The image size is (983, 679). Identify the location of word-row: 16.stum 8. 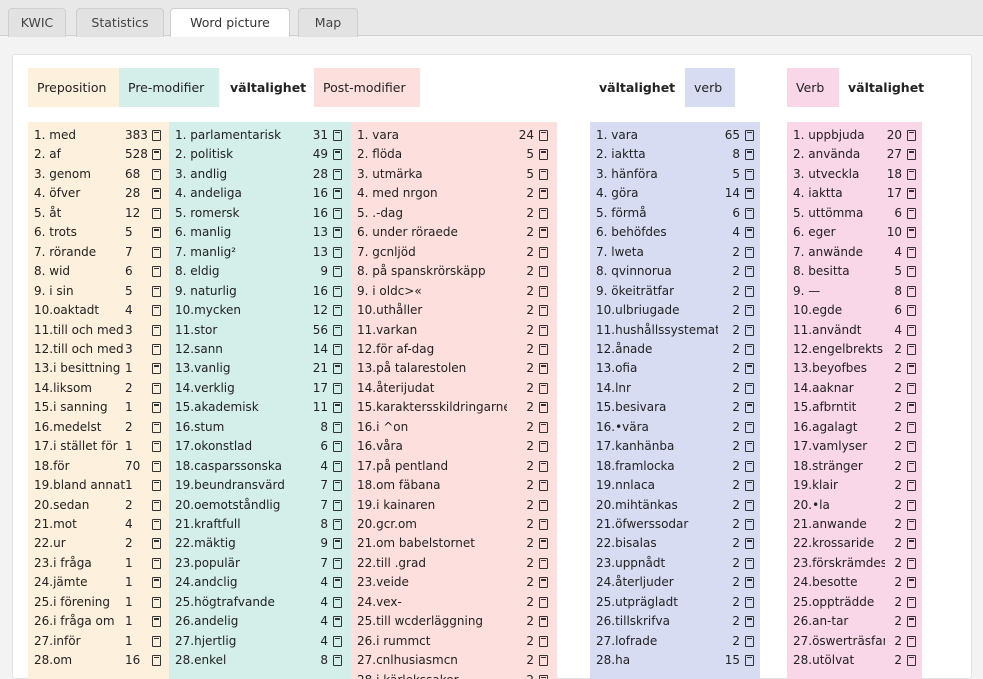
(260, 427).